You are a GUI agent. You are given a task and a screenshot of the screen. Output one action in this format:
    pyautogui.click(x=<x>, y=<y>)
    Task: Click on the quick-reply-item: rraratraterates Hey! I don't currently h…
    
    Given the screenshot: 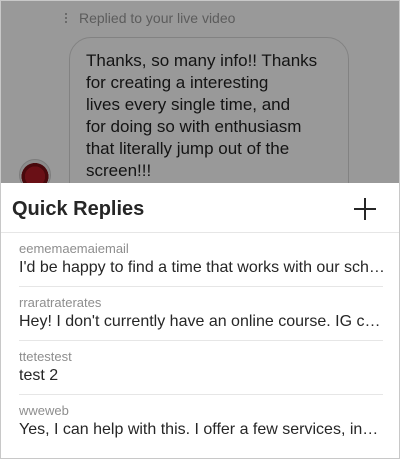 What is the action you would take?
    pyautogui.click(x=202, y=314)
    